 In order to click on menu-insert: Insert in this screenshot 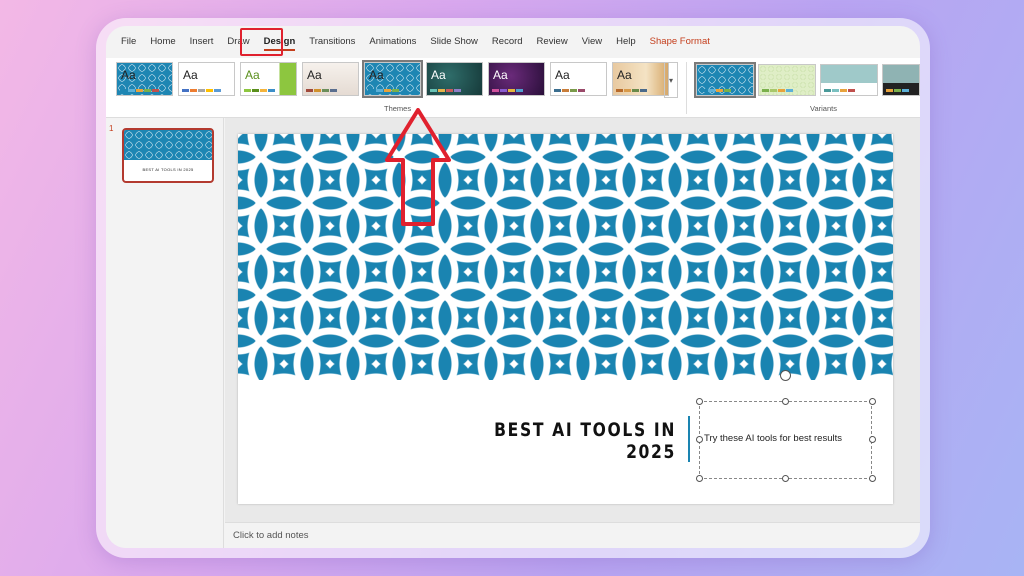, I will do `click(202, 42)`.